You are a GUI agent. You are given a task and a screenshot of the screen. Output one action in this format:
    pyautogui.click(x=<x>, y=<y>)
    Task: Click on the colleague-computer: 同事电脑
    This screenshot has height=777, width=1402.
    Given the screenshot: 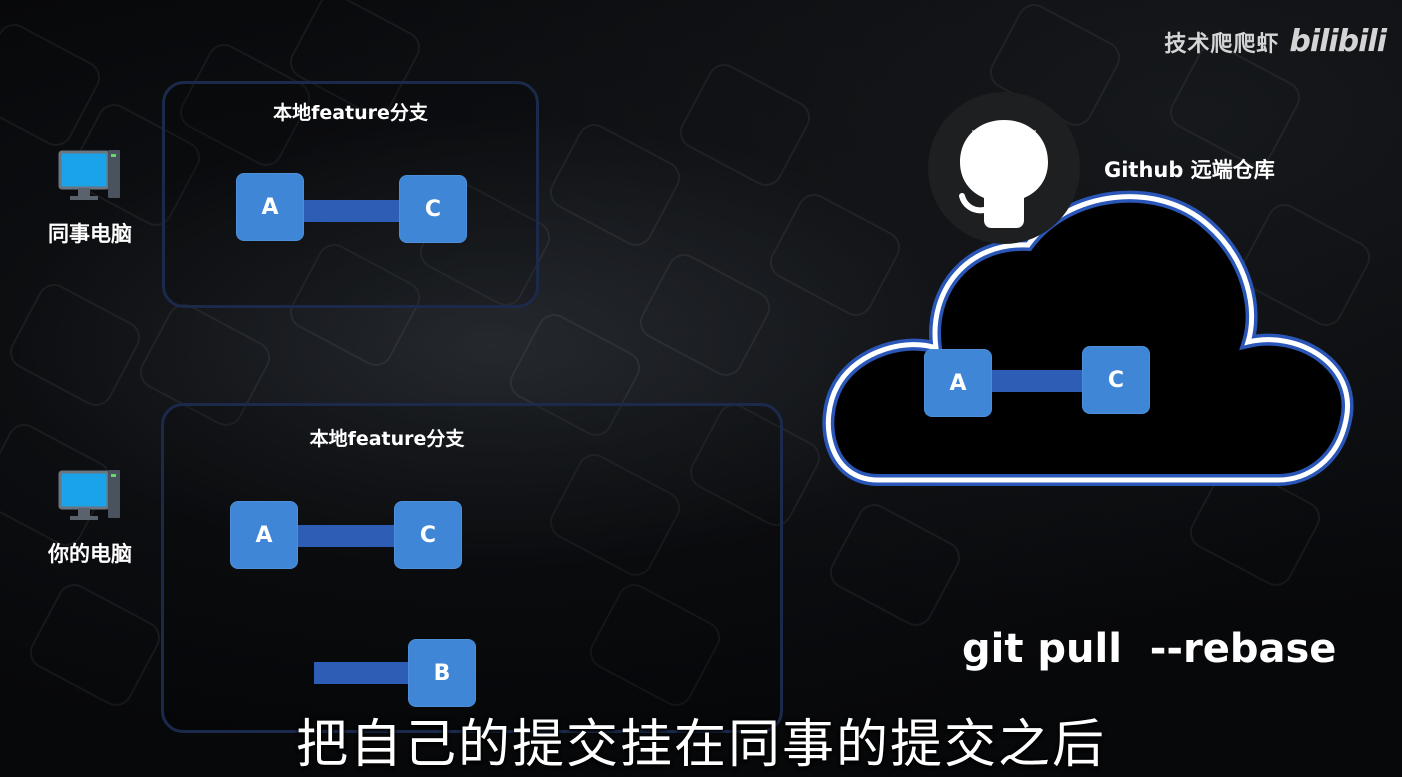 What is the action you would take?
    pyautogui.click(x=90, y=197)
    